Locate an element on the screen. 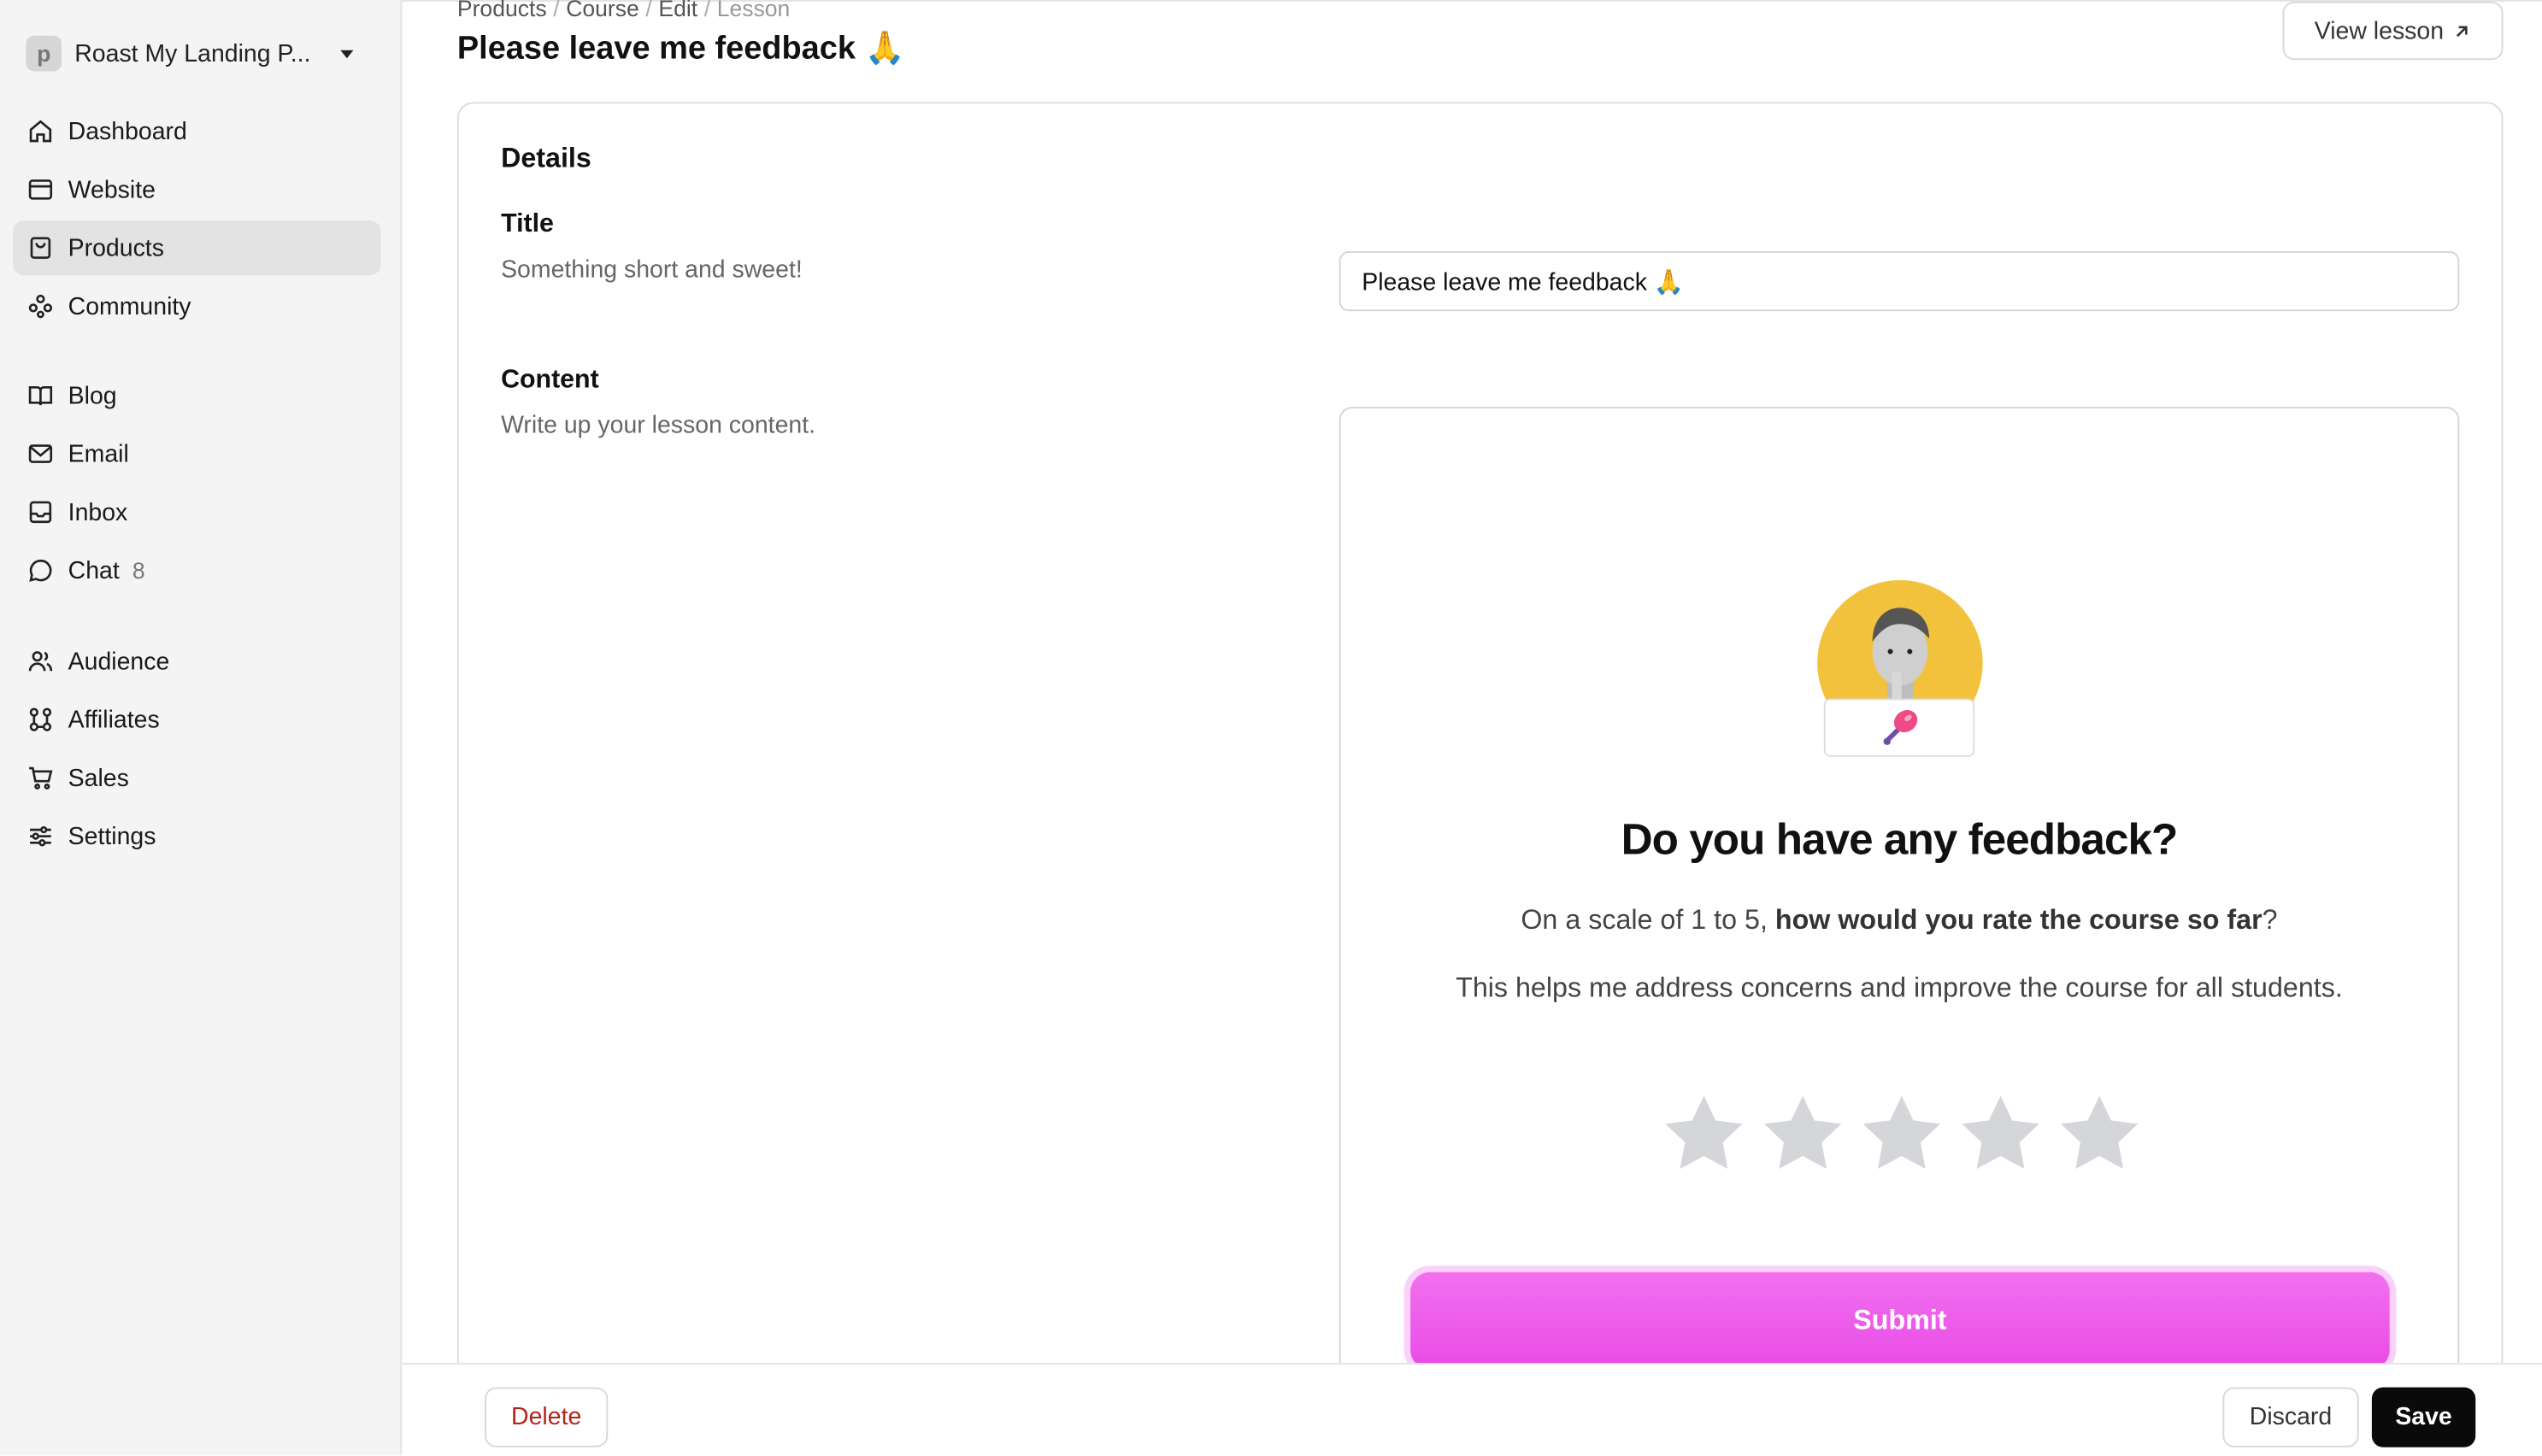  sidebar-item-email: Email is located at coordinates (197, 454).